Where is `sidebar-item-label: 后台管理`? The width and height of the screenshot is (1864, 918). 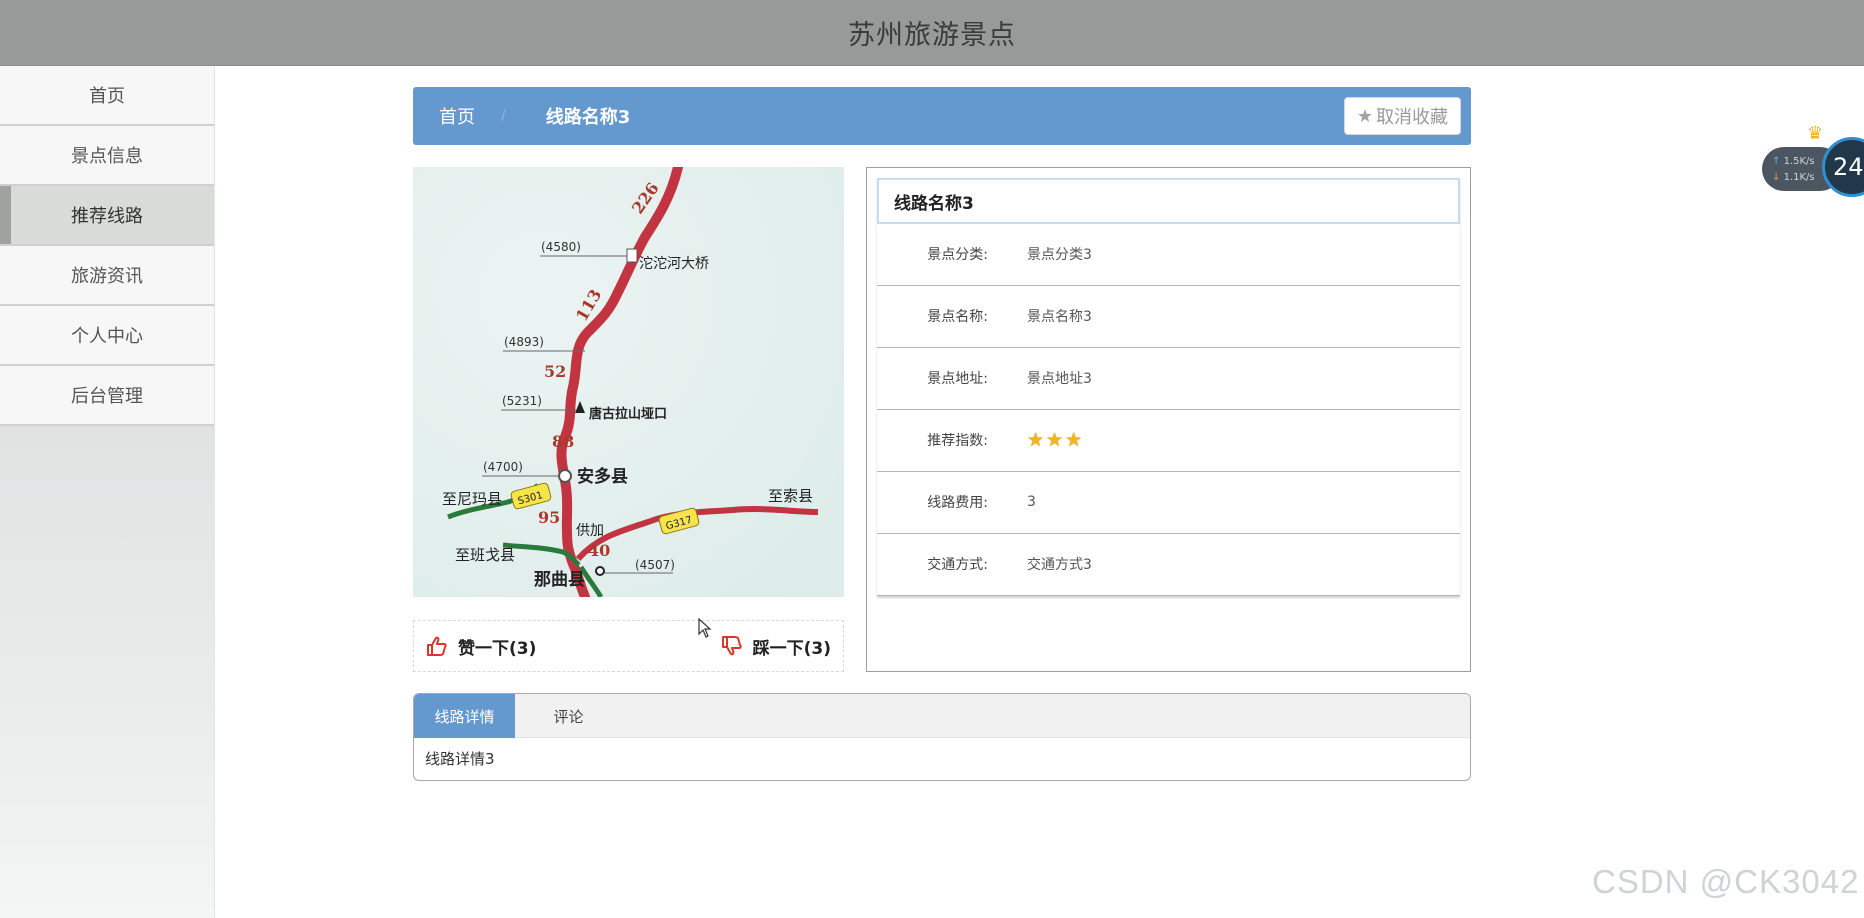
sidebar-item-label: 后台管理 is located at coordinates (107, 396).